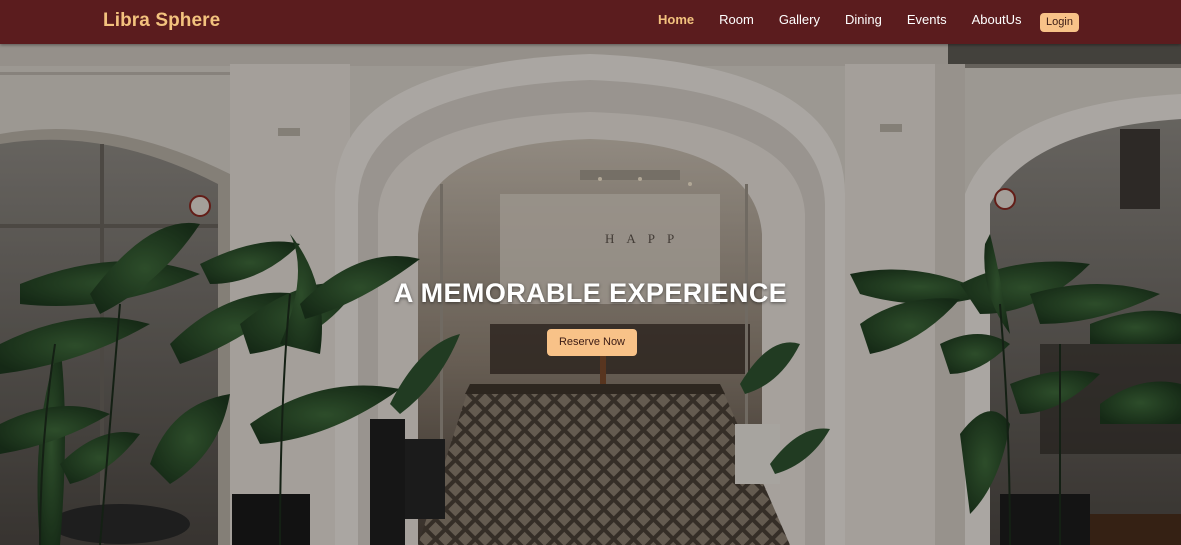  What do you see at coordinates (927, 19) in the screenshot?
I see `nav-link-events: Events` at bounding box center [927, 19].